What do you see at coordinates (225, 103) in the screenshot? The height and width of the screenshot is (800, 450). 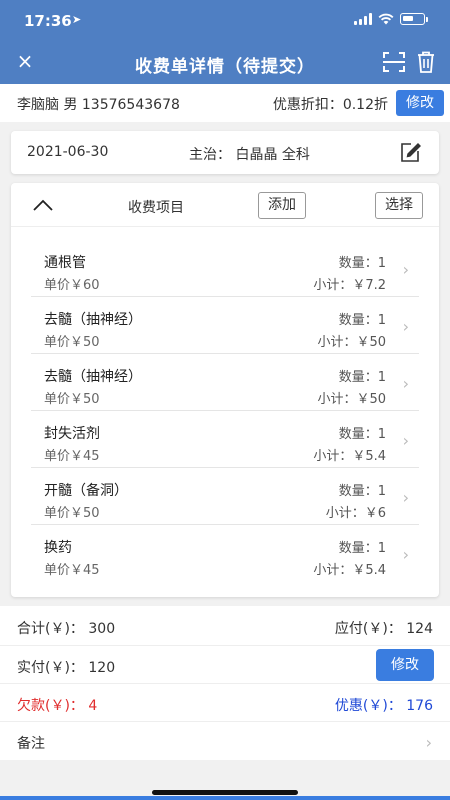 I see `patient-row: 李脑脑 男 13576543678 优惠折扣：0.12折 修改` at bounding box center [225, 103].